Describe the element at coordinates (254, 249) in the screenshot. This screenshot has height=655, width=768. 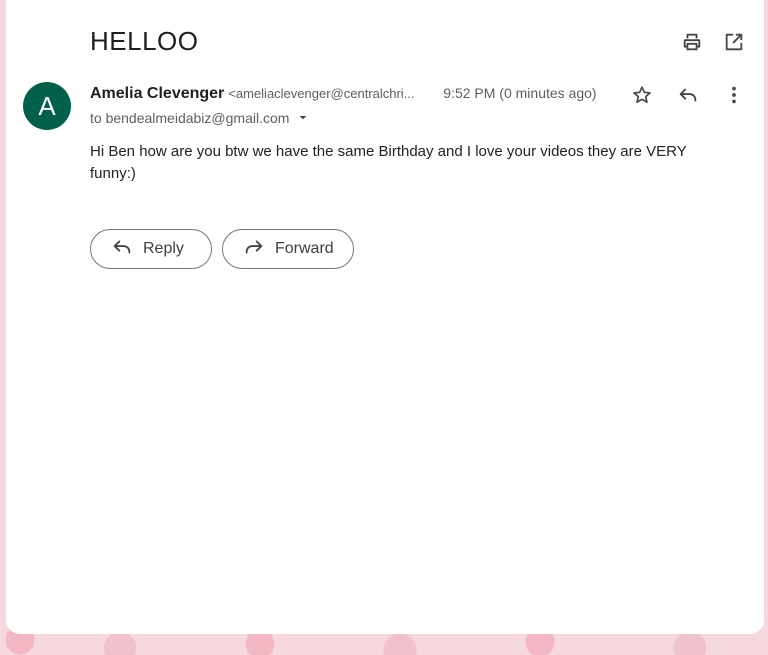
I see `forward-icon` at that location.